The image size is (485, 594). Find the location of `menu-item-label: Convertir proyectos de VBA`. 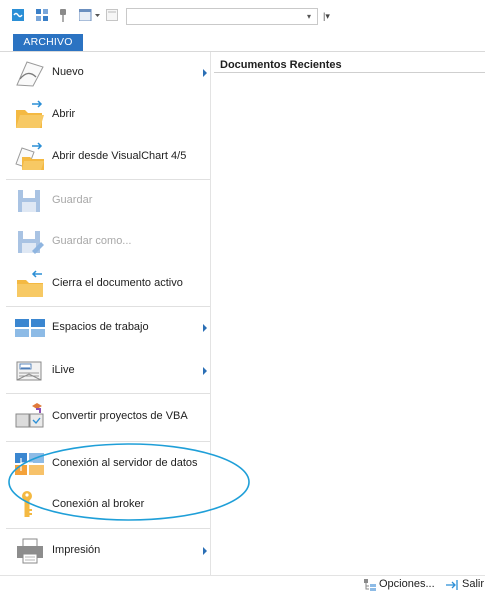

menu-item-label: Convertir proyectos de VBA is located at coordinates (120, 416).